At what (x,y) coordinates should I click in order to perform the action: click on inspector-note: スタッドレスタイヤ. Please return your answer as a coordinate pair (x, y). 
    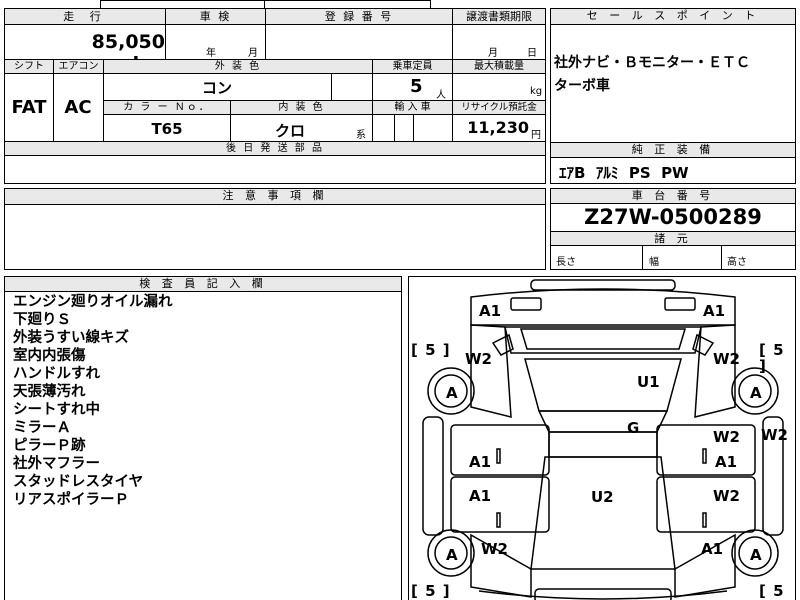
    Looking at the image, I should click on (78, 482).